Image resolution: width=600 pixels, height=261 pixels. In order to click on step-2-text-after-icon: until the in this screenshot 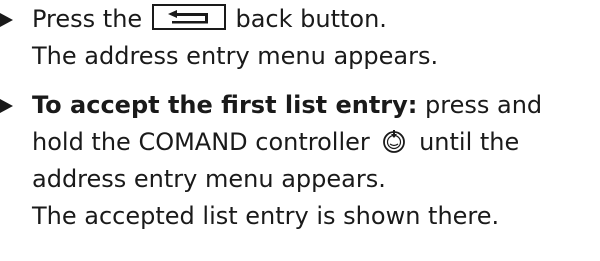, I will do `click(469, 142)`.